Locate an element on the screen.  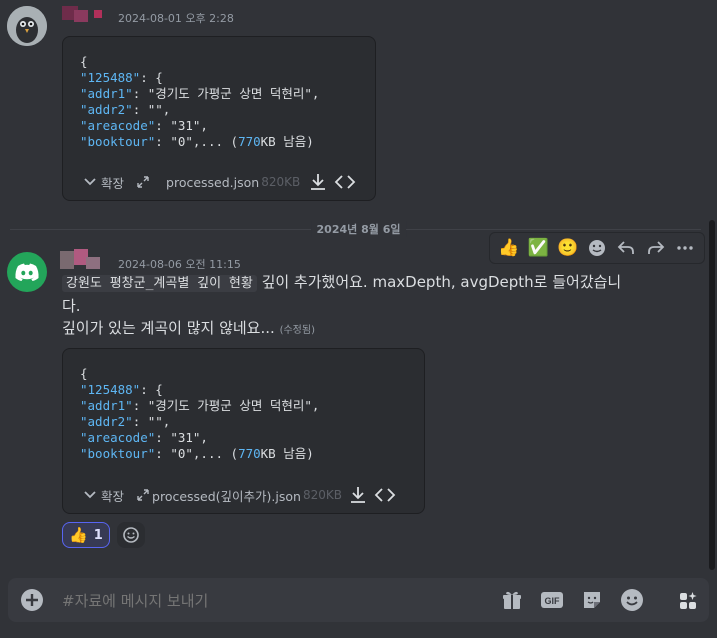
avatar-image is located at coordinates (27, 26).